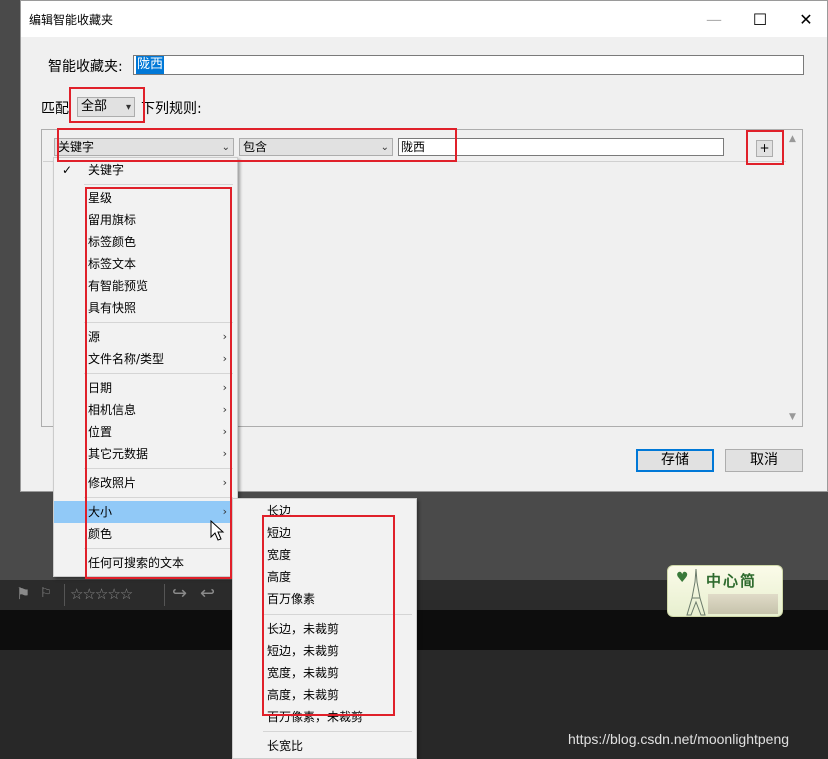  I want to click on submenu-item-width: 宽度, so click(324, 555).